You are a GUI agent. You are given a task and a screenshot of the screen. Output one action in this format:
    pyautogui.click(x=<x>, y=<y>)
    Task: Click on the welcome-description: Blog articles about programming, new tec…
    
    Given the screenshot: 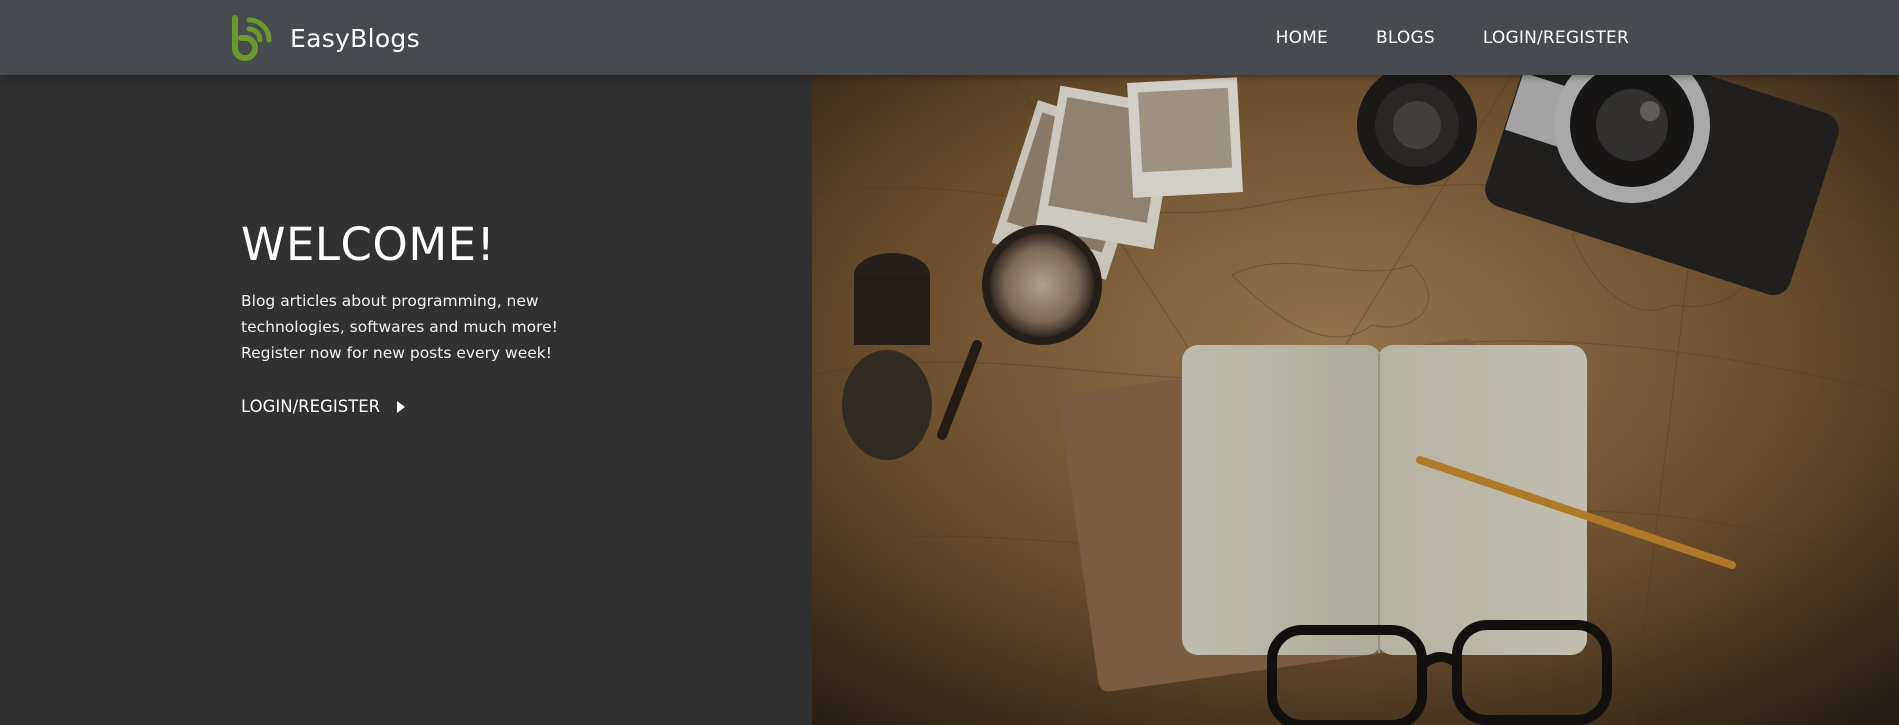 What is the action you would take?
    pyautogui.click(x=421, y=327)
    